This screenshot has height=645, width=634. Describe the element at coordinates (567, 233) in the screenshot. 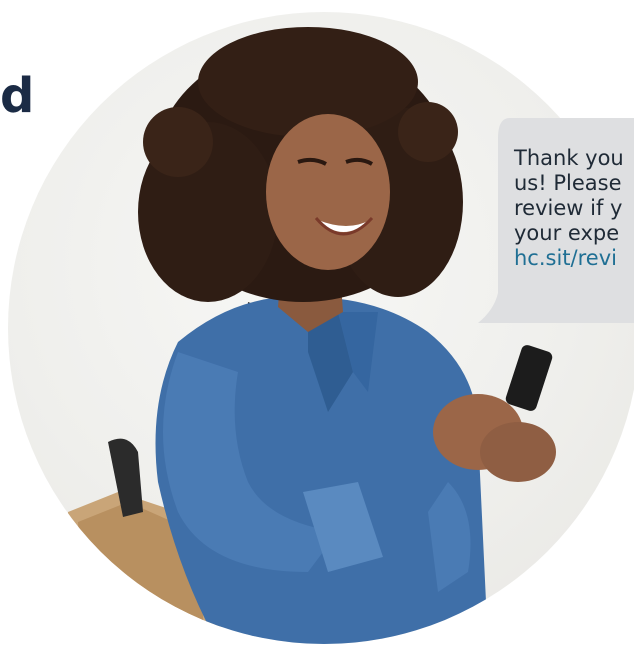

I see `sms-line-4: your expe` at that location.